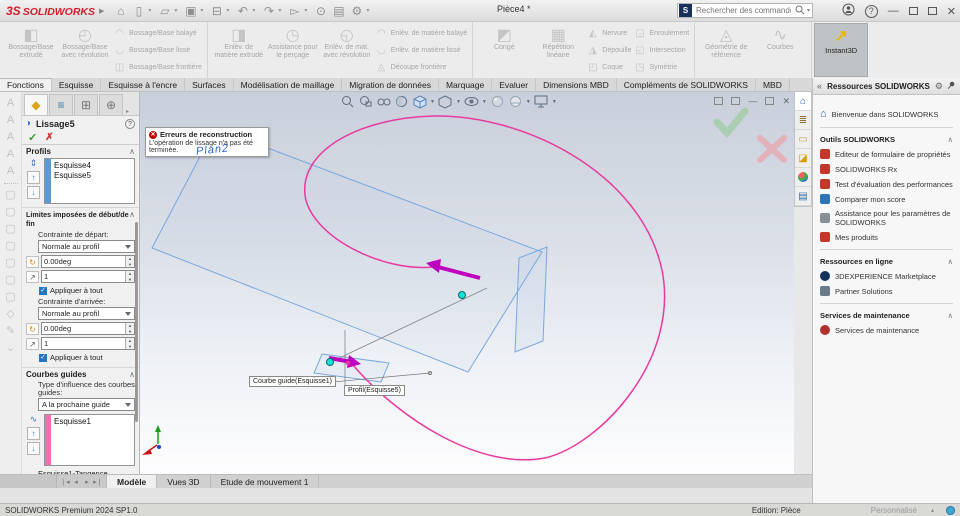 The width and height of the screenshot is (960, 516). Describe the element at coordinates (932, 510) in the screenshot. I see `status-caret-icon: ▴` at that location.